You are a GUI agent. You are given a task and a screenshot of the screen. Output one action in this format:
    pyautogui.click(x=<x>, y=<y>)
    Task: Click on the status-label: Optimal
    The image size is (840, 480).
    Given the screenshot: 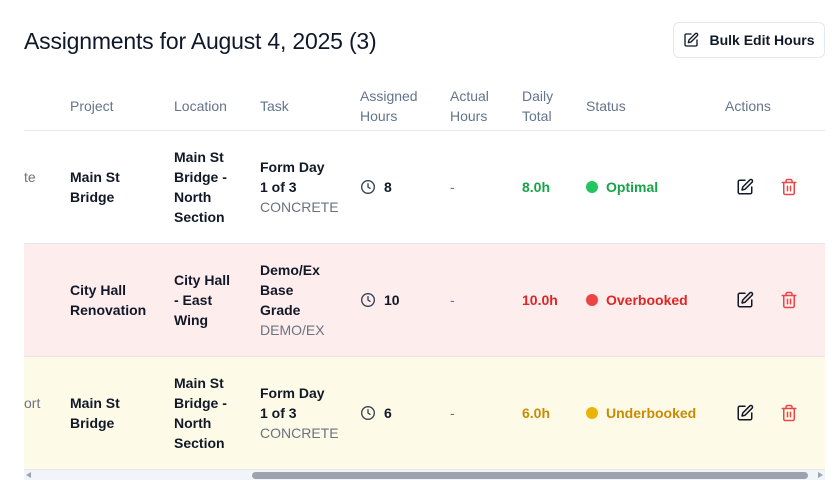 What is the action you would take?
    pyautogui.click(x=632, y=187)
    